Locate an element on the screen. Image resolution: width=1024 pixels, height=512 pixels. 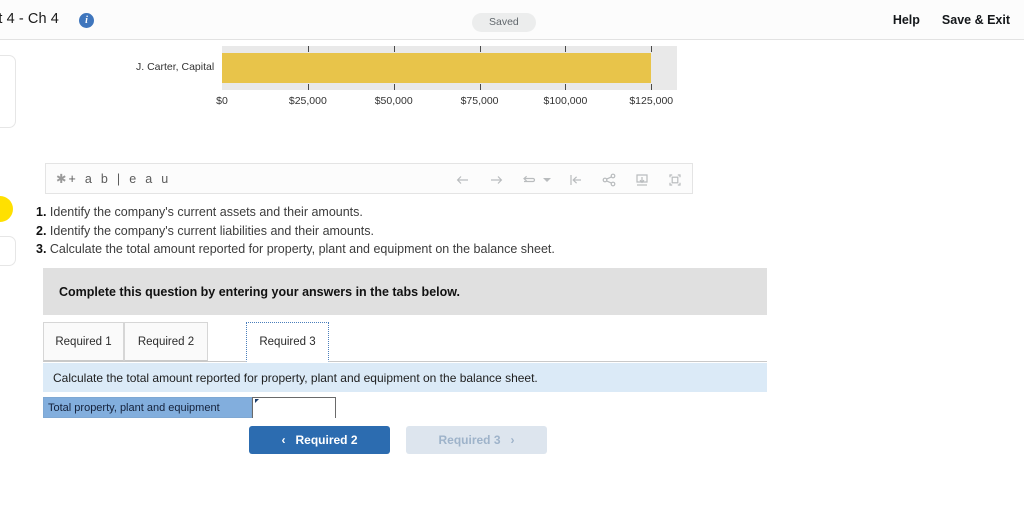
requirement-number: 1. is located at coordinates (43, 212).